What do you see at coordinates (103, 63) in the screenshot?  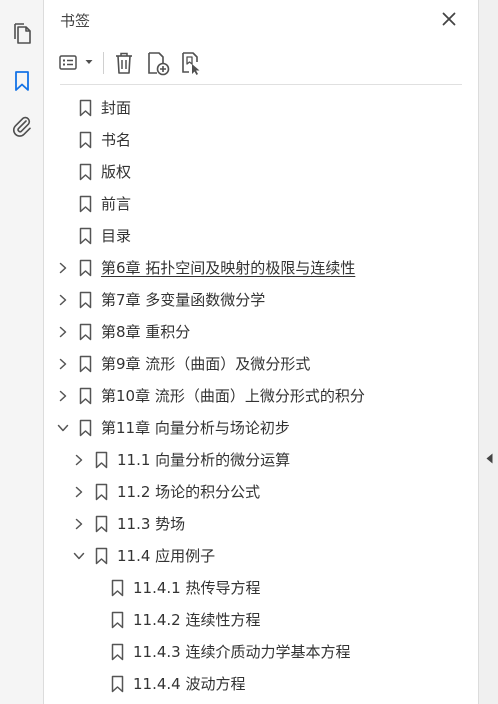 I see `toolbar-separator` at bounding box center [103, 63].